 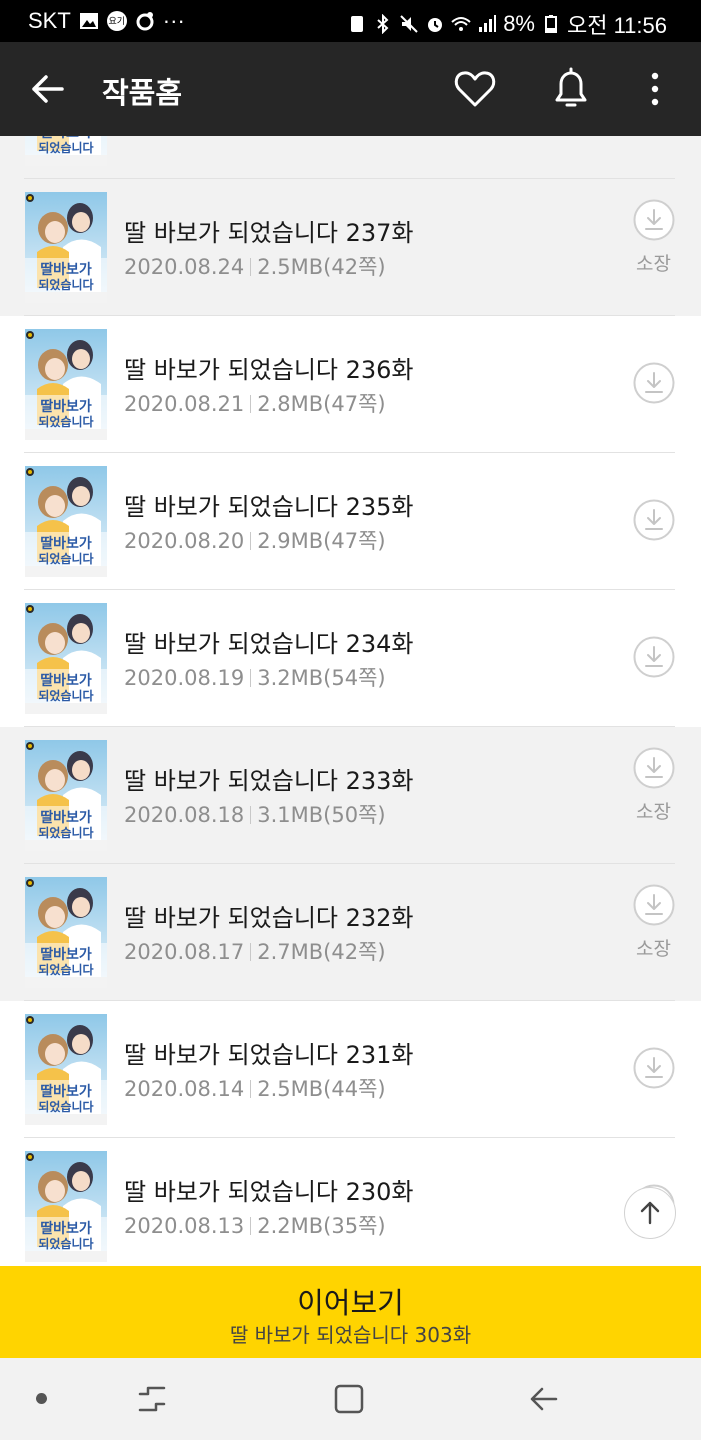 I want to click on bell-icon, so click(x=571, y=89).